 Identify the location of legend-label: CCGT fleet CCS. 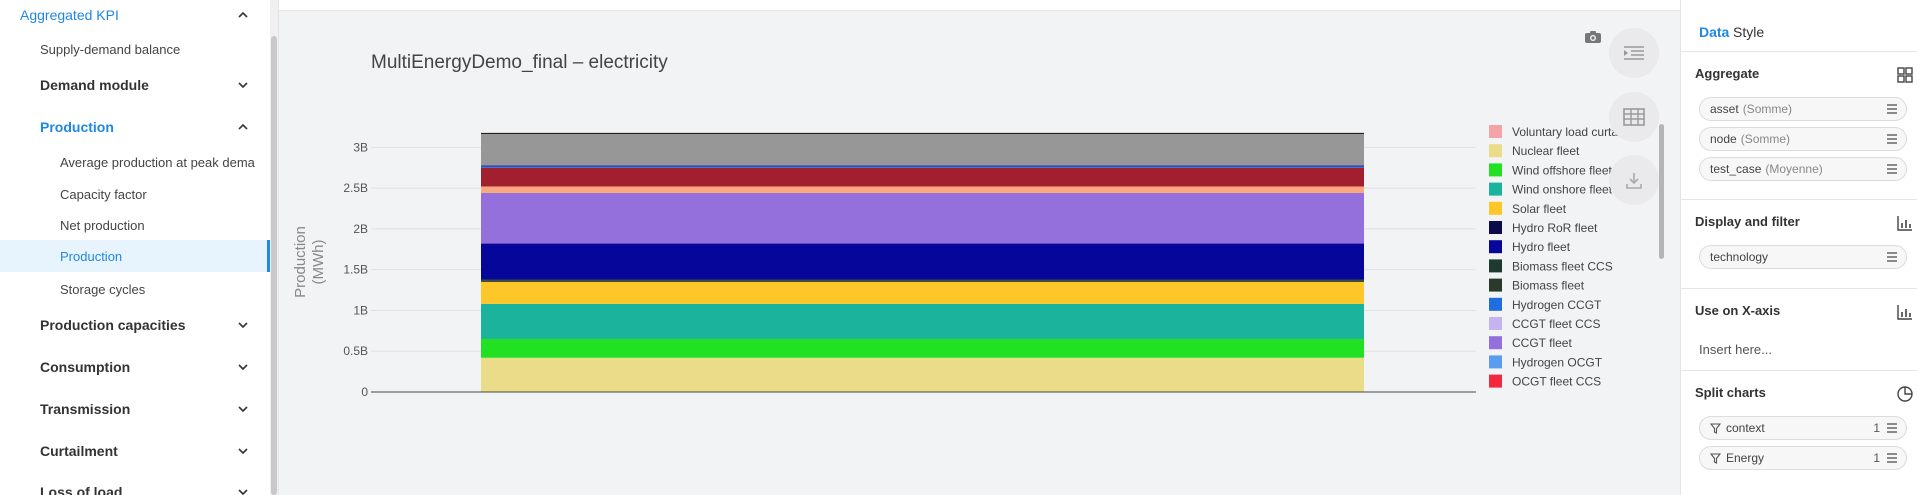
(1556, 324).